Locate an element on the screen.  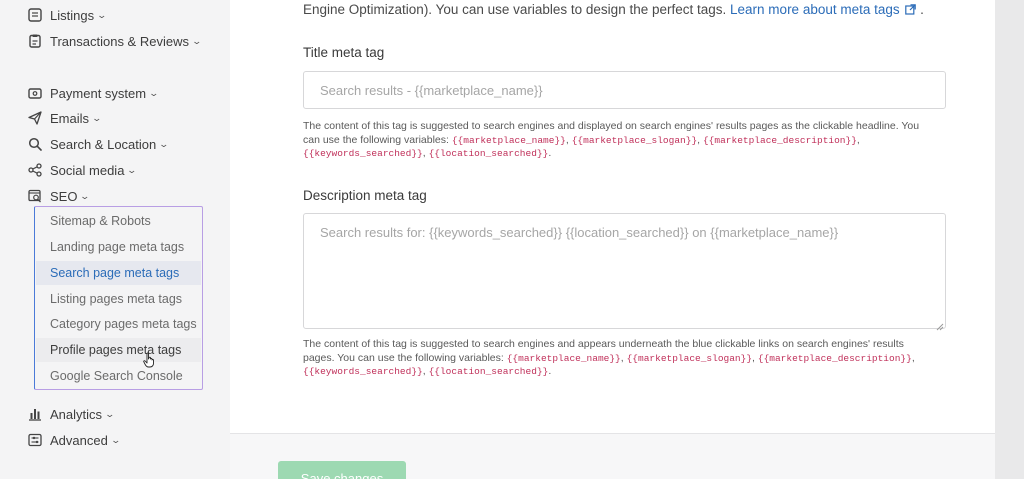
sidebar-subitem-listing-pages-meta-tags: Listing pages meta tags is located at coordinates (125, 299).